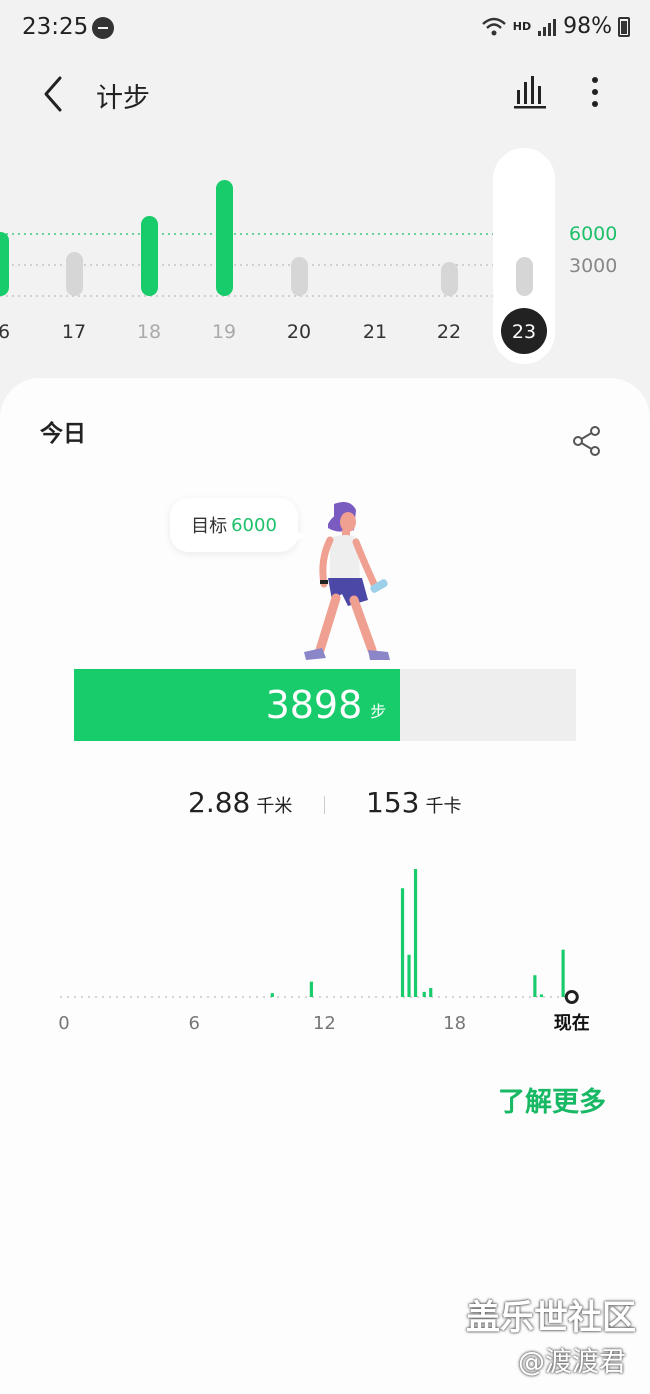 The image size is (650, 1394). I want to click on calories: 153 千卡, so click(413, 802).